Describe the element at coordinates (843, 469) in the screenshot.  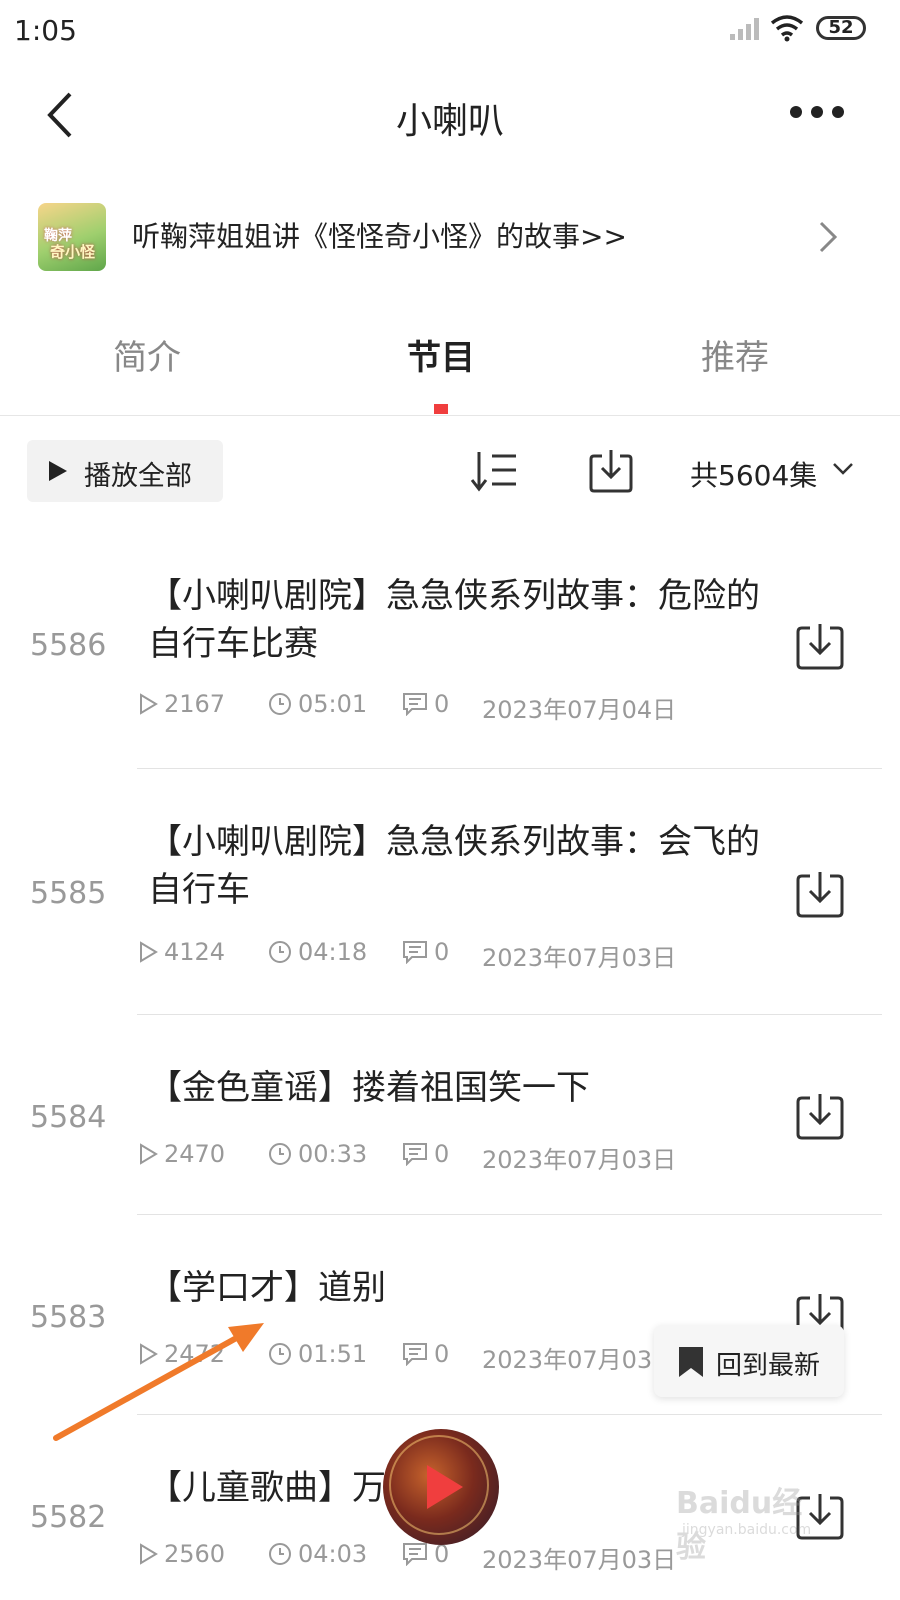
I see `chevron-down-icon` at that location.